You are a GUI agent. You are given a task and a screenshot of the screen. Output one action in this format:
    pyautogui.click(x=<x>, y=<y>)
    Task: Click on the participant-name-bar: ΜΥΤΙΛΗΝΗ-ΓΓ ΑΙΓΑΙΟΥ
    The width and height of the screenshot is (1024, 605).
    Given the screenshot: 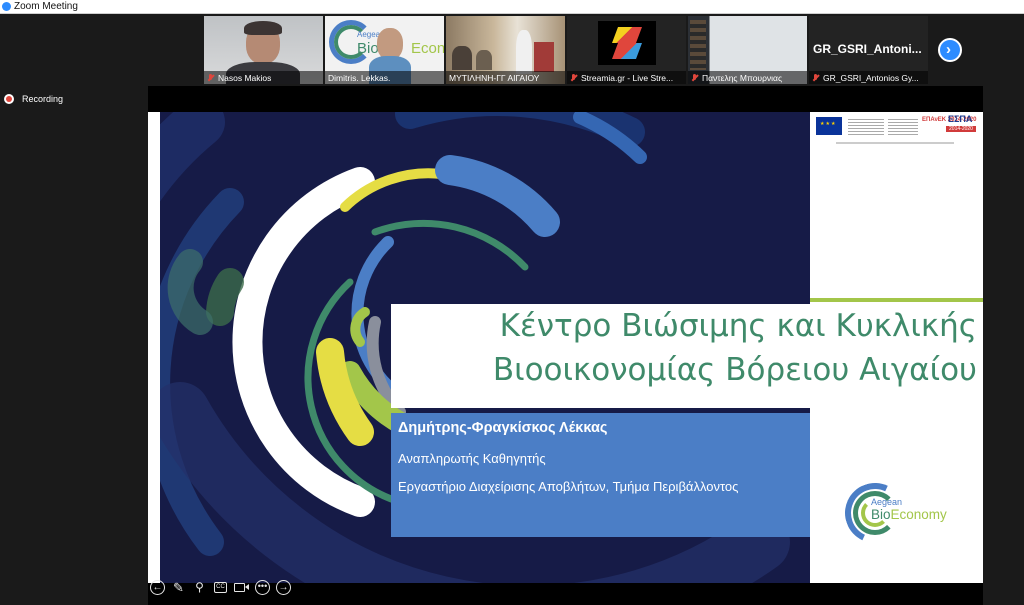 What is the action you would take?
    pyautogui.click(x=505, y=77)
    